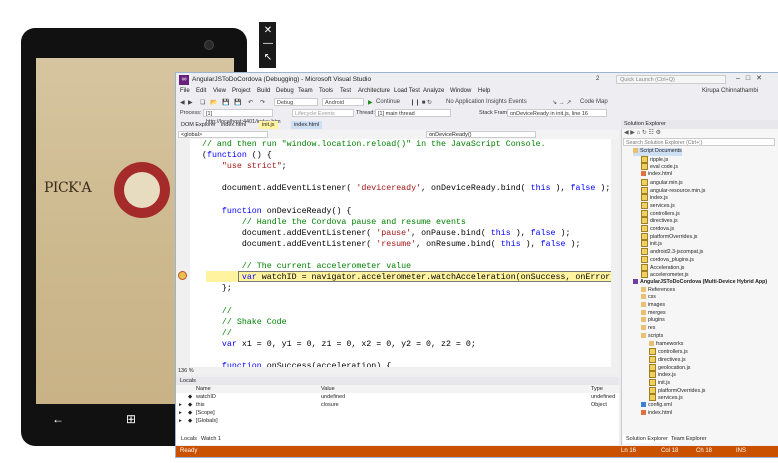 The height and width of the screenshot is (463, 778). I want to click on solution-tree-item: scripts, so click(652, 337).